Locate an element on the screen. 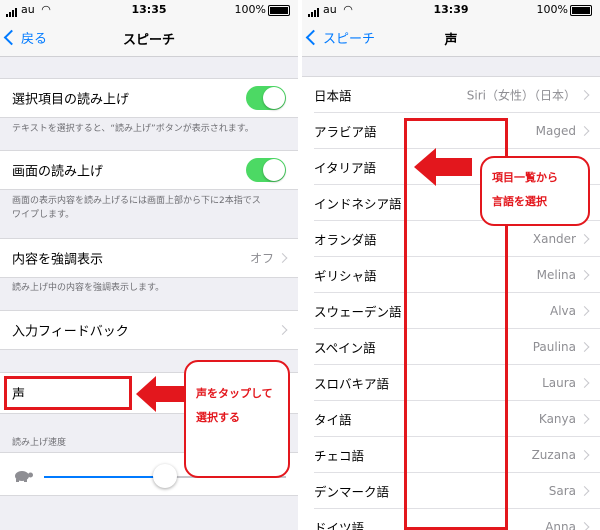  nav-bar: 戻る スピーチ is located at coordinates (149, 38).